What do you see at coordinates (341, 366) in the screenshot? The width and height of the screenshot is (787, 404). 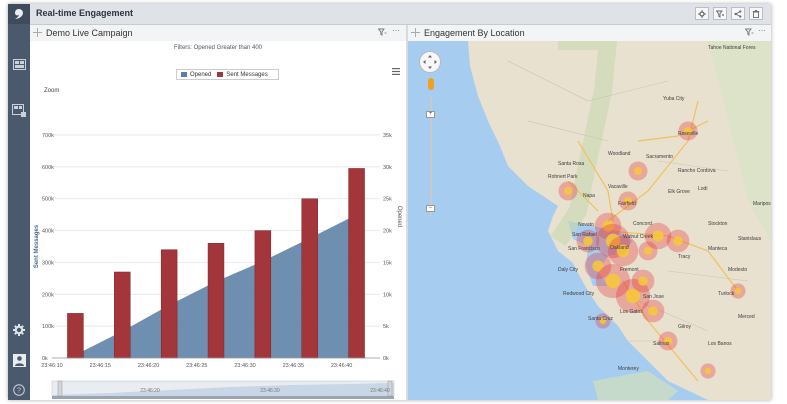 I see `x-tick-label: 23:46:40` at bounding box center [341, 366].